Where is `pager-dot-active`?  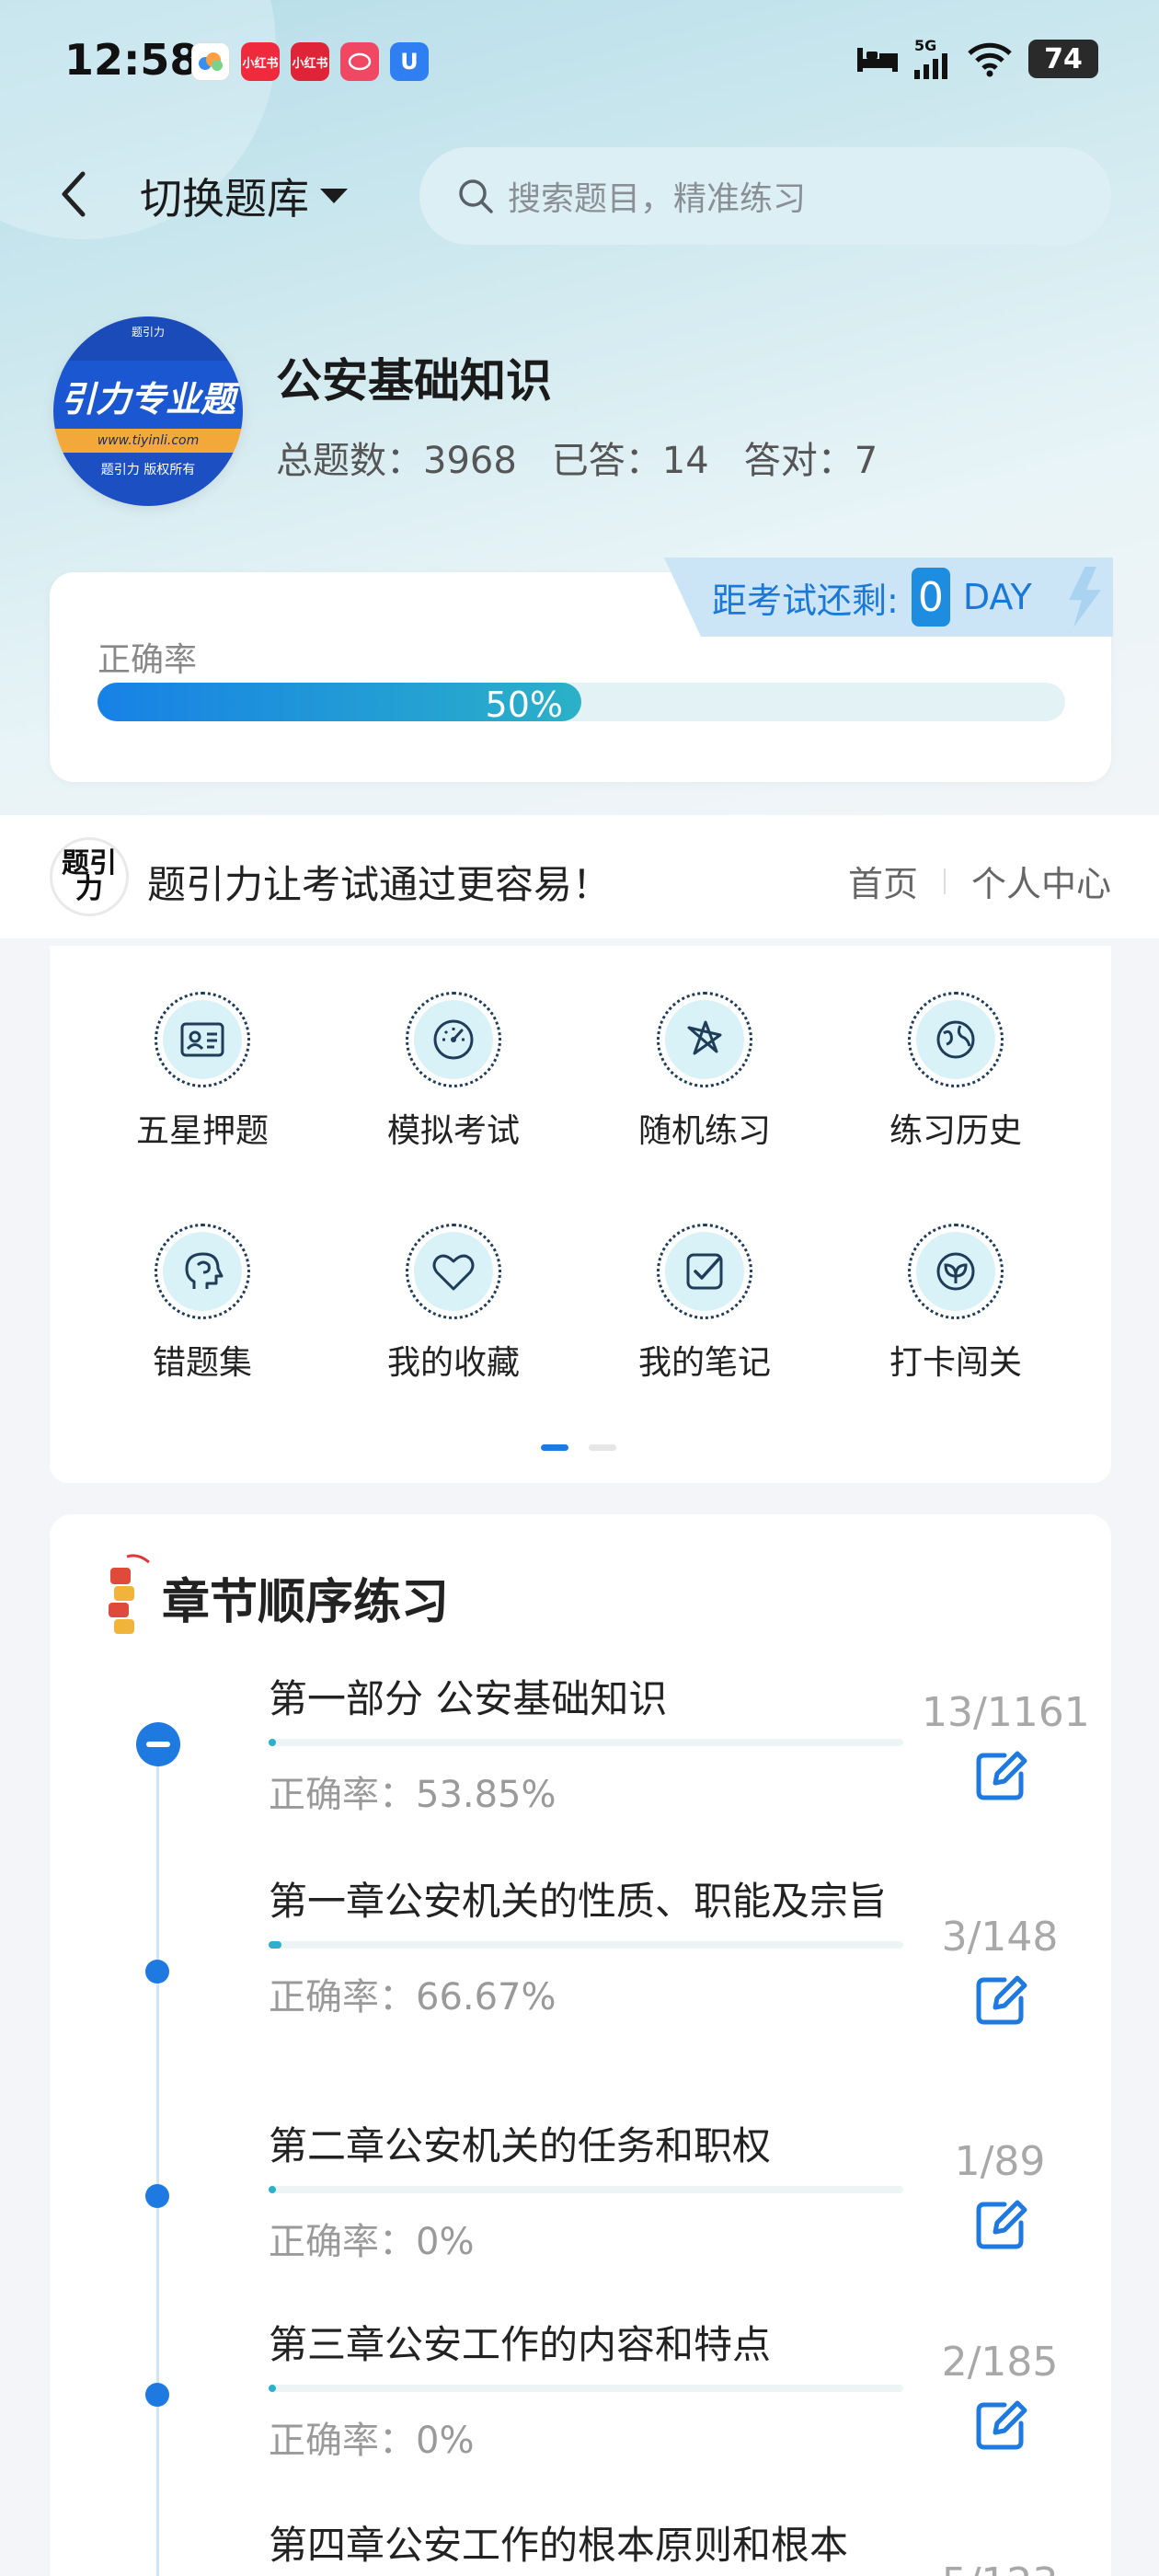 pager-dot-active is located at coordinates (554, 1447).